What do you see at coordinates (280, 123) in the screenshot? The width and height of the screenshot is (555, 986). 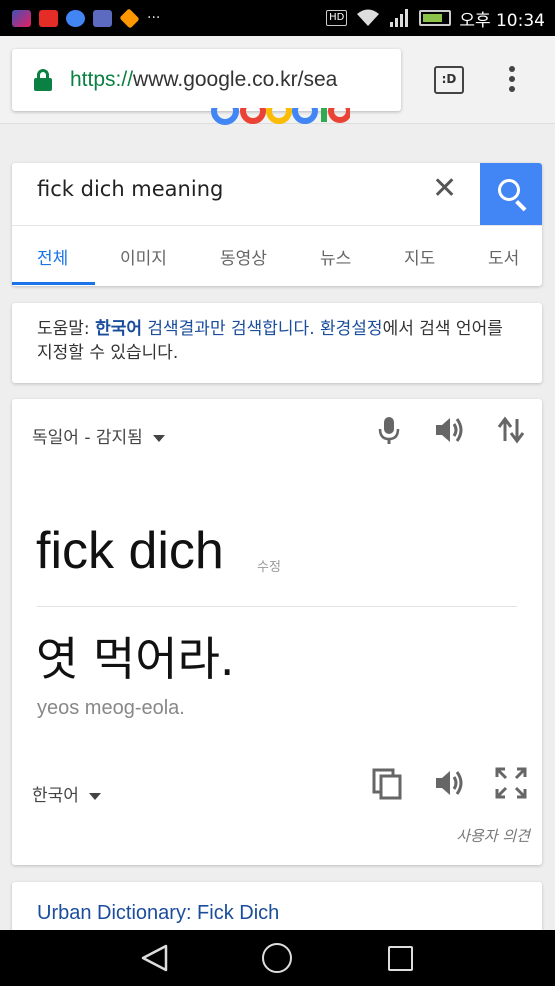 I see `google-logo` at bounding box center [280, 123].